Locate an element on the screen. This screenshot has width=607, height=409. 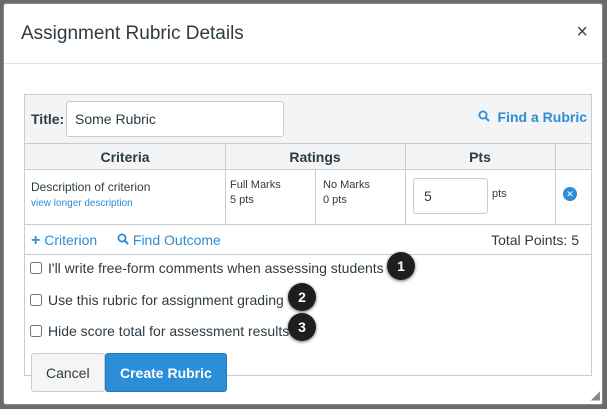
rubric-title-row: Title: Find a Rubric is located at coordinates (308, 119).